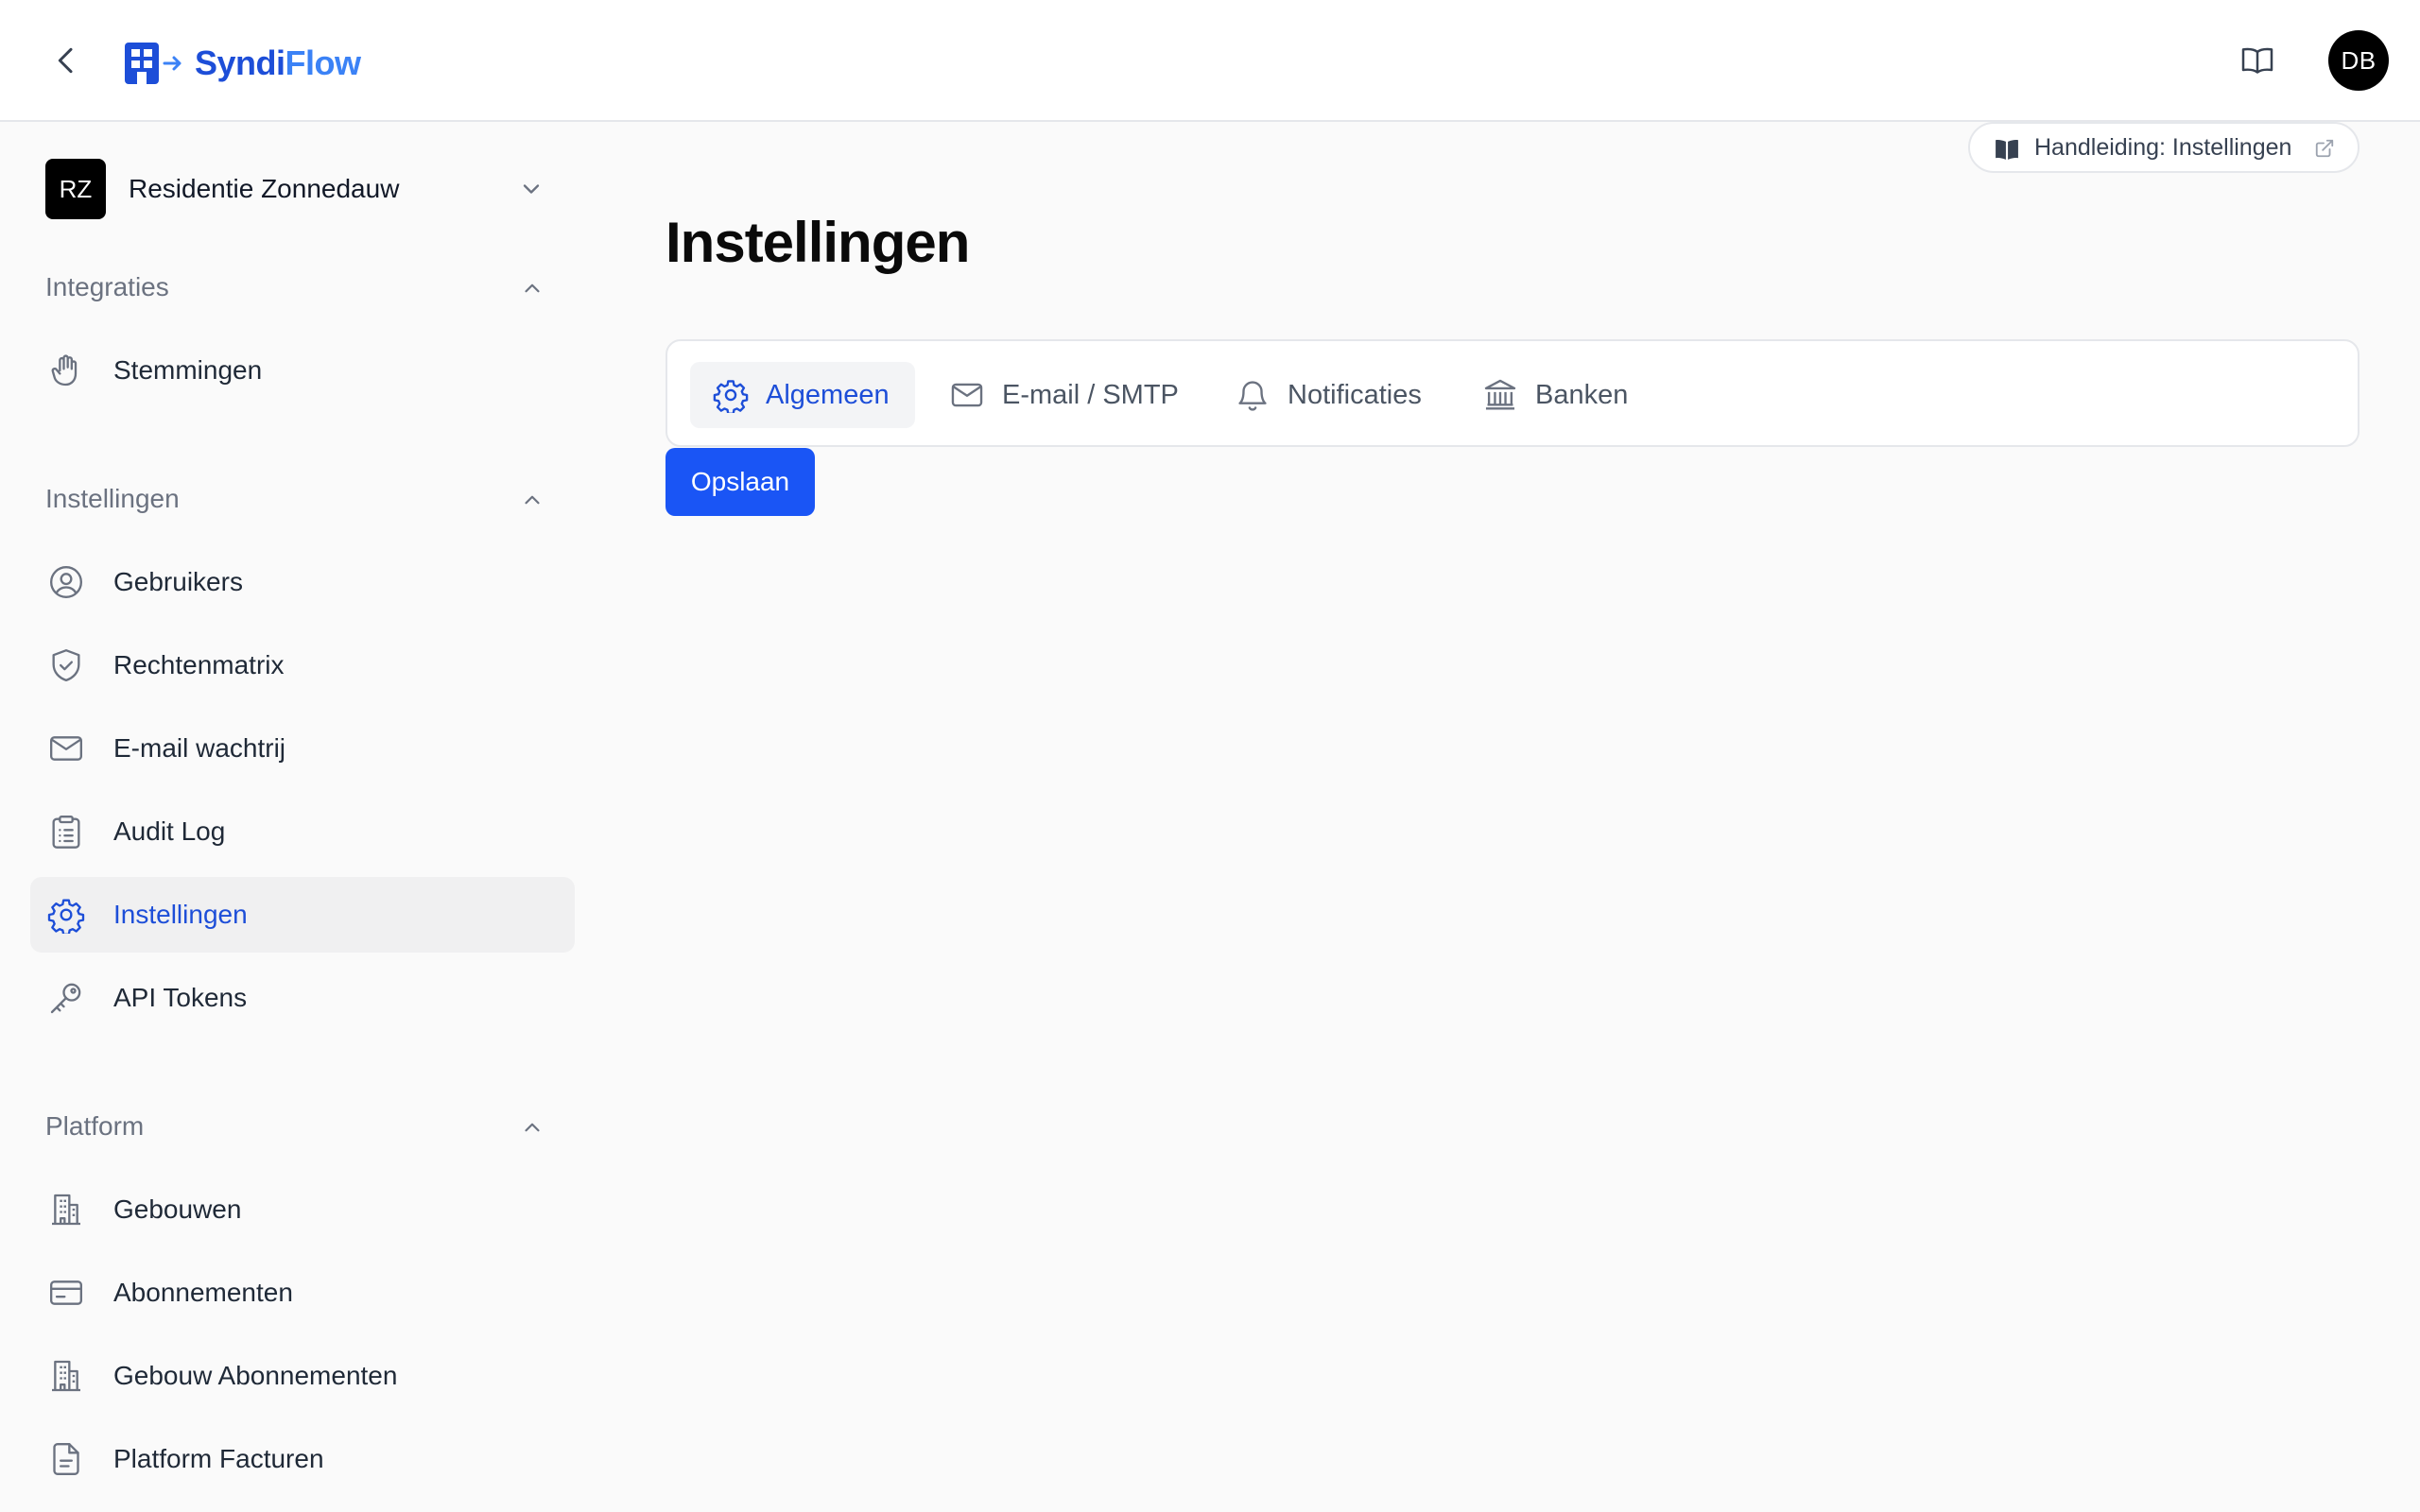  Describe the element at coordinates (169, 831) in the screenshot. I see `sidebar-item-label: Audit Log` at that location.